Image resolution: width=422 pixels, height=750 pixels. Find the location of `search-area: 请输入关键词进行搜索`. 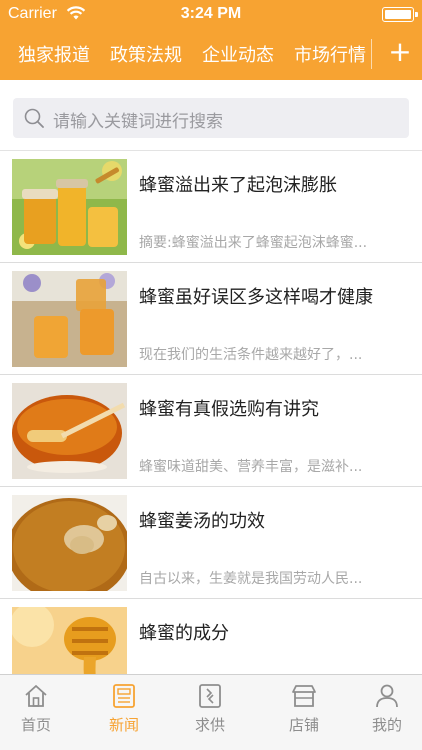

search-area: 请输入关键词进行搜索 is located at coordinates (211, 116).